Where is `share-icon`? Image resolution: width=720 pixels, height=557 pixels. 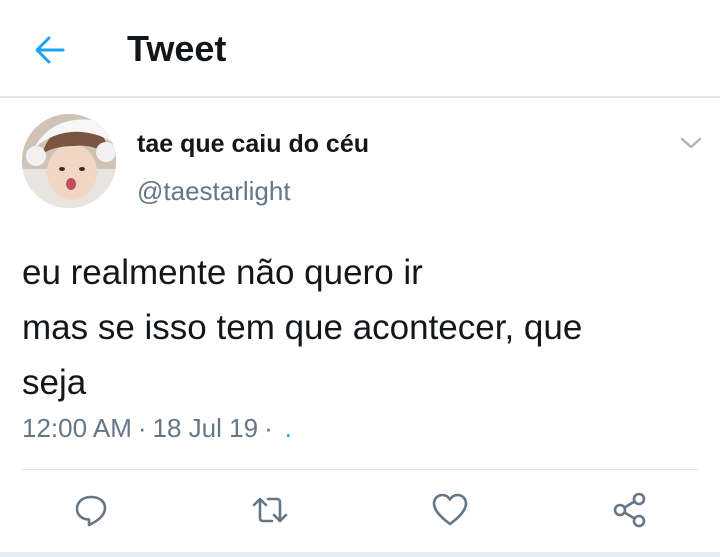
share-icon is located at coordinates (629, 510).